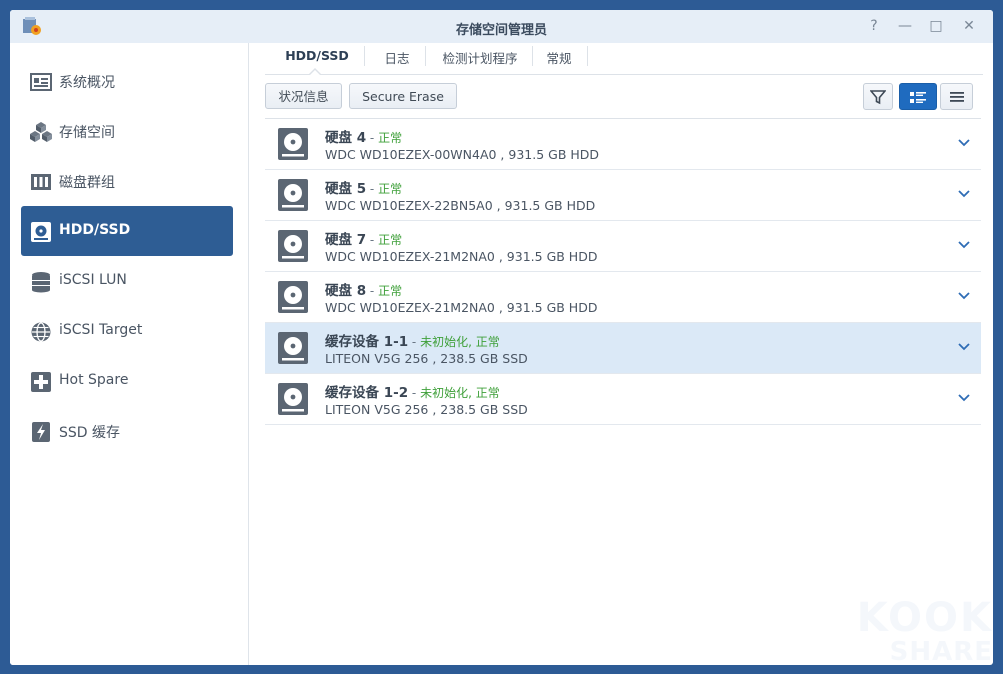 This screenshot has height=674, width=1003. I want to click on disk-name-line: 硬盘 8 - 正常, so click(363, 289).